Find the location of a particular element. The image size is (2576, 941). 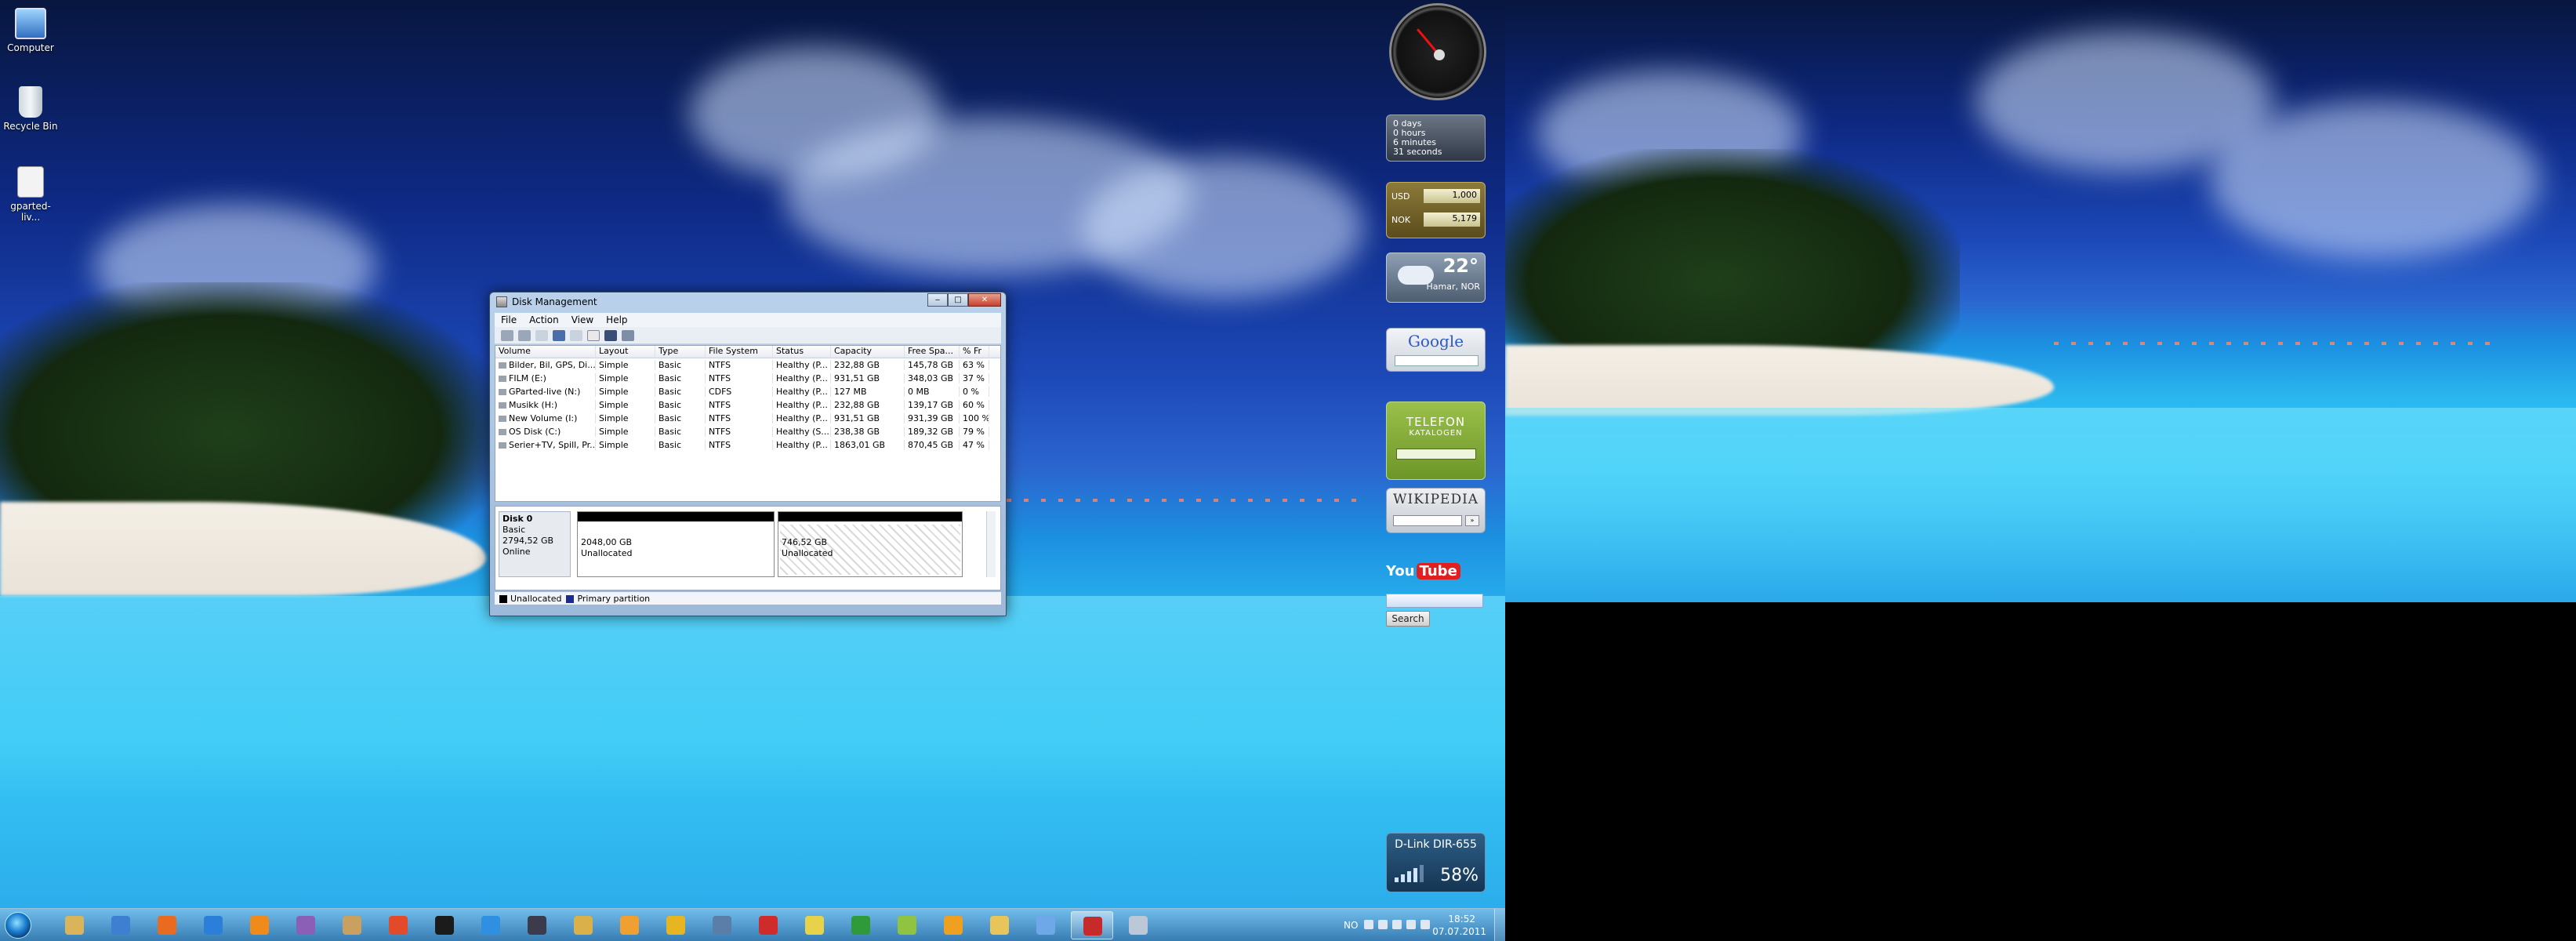

clock-time: 18:52 is located at coordinates (1461, 919).